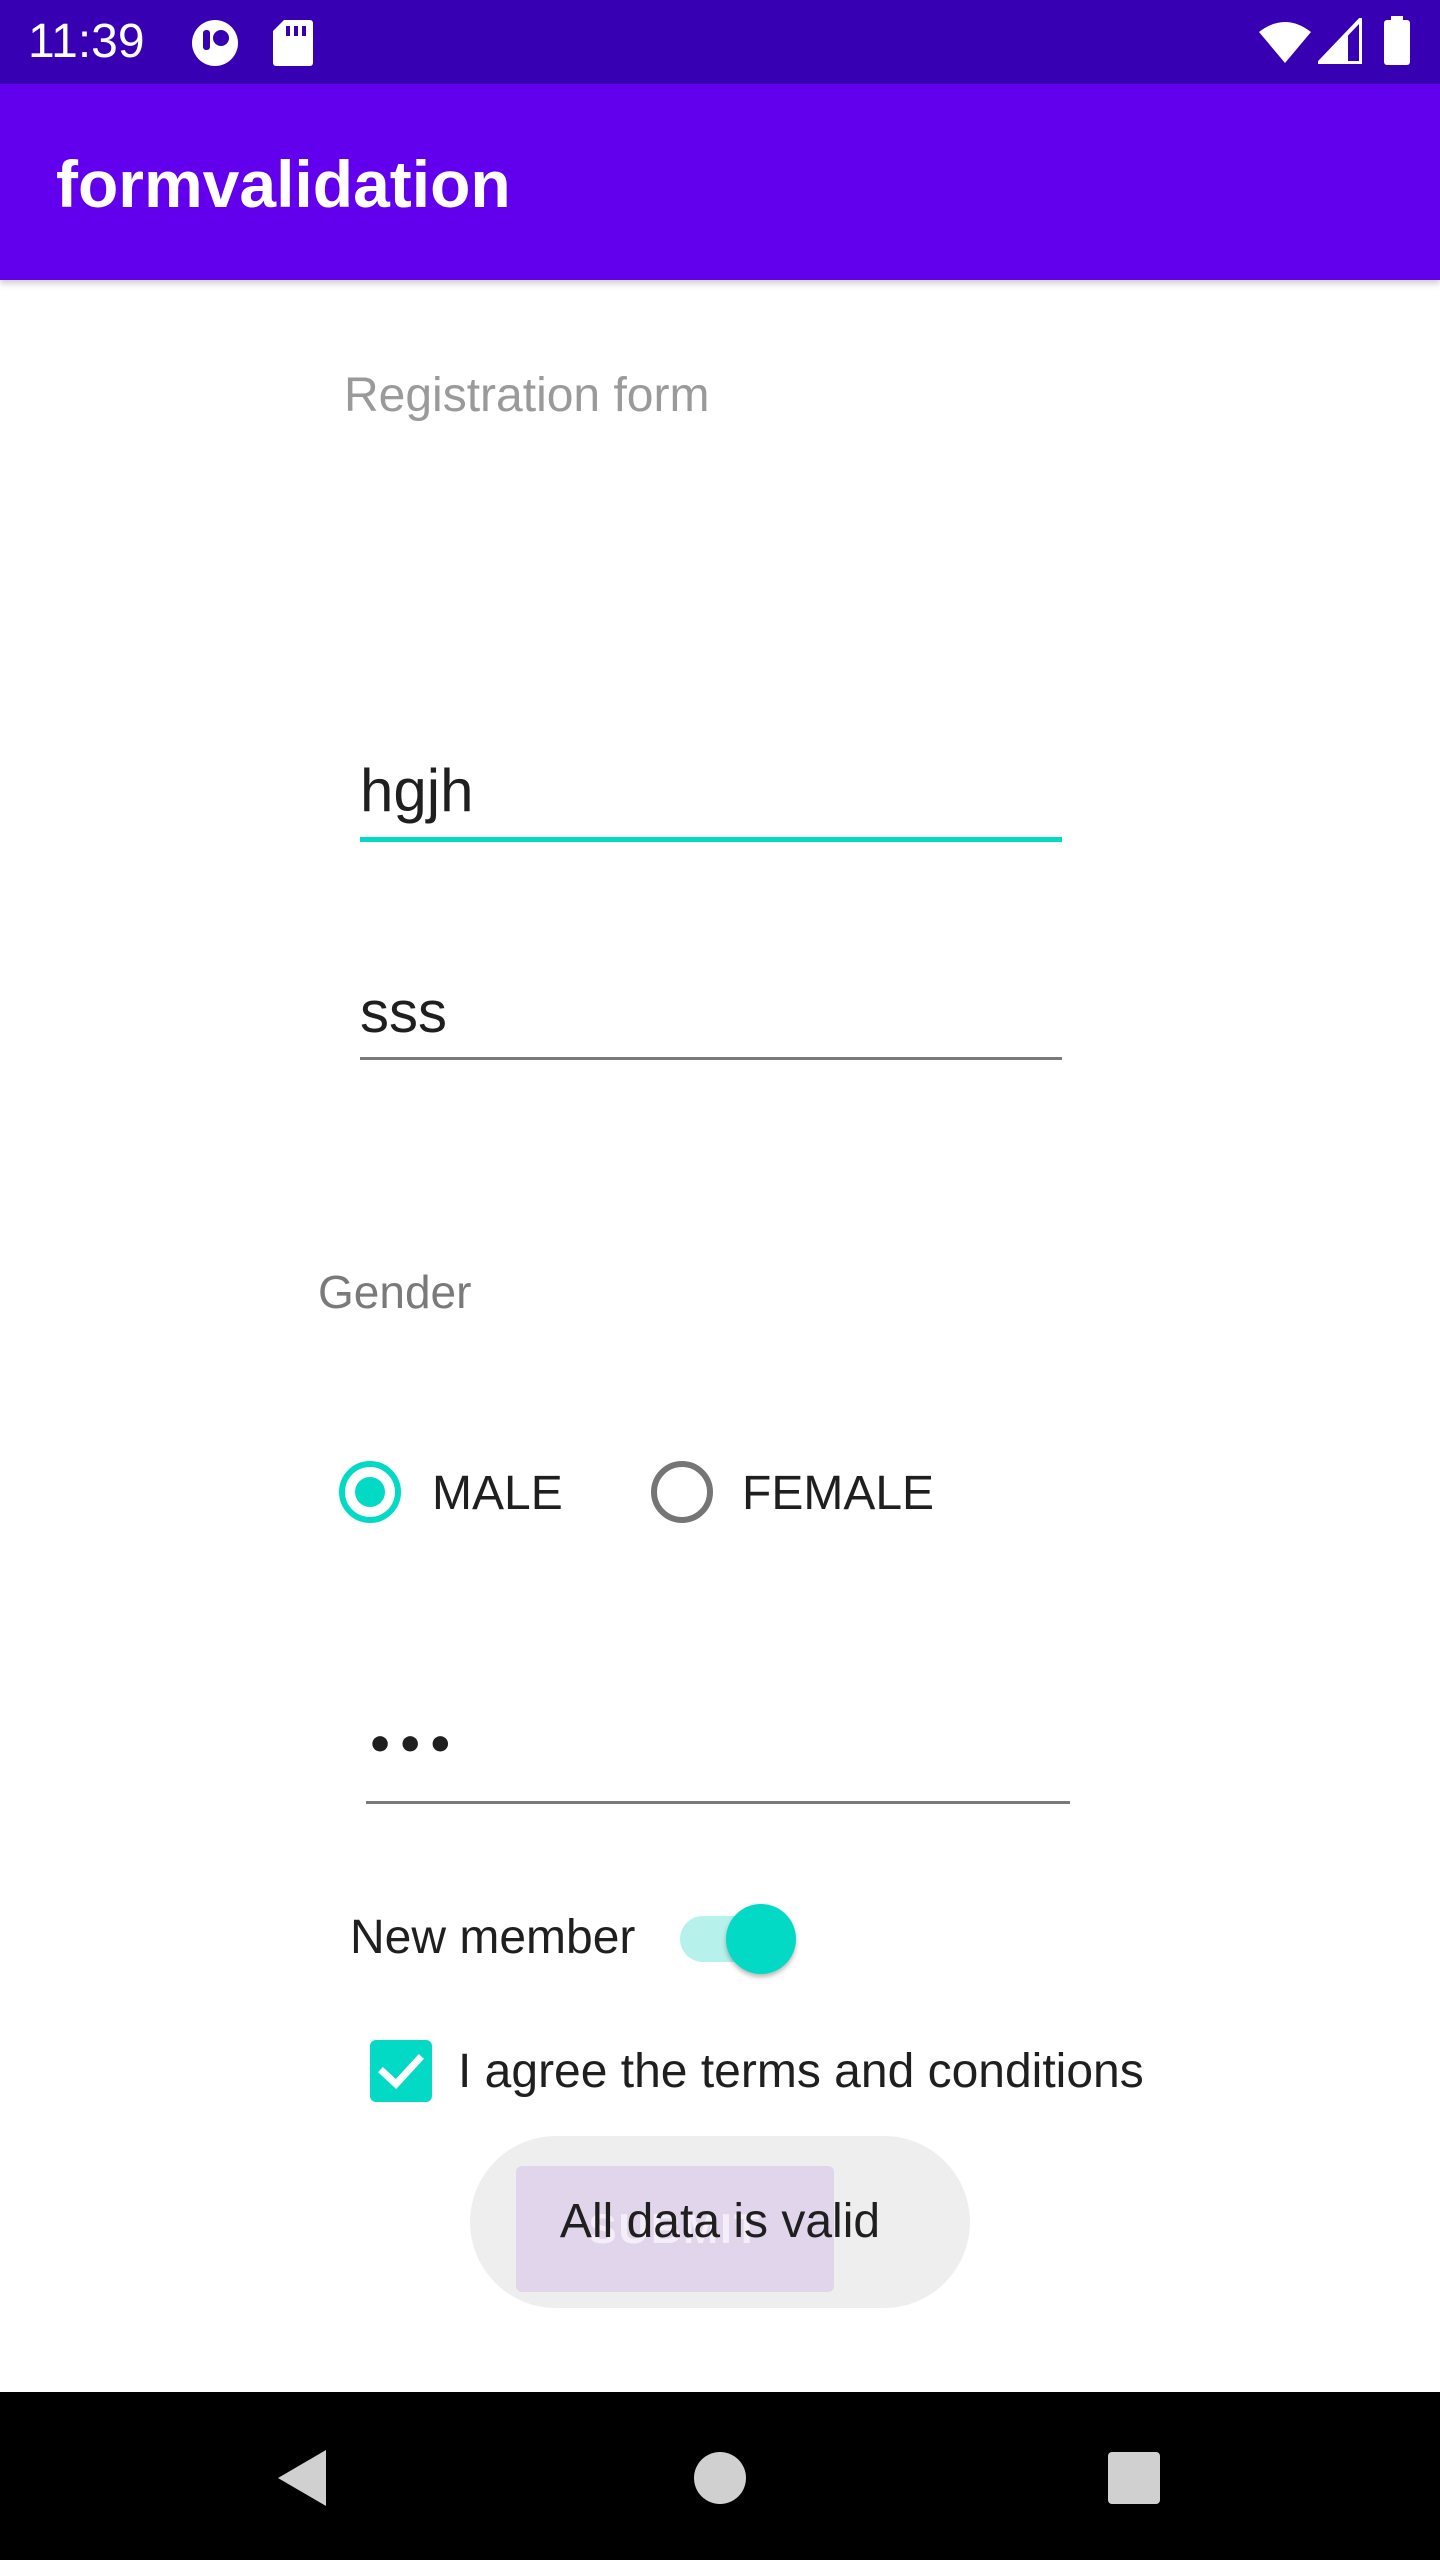 The width and height of the screenshot is (1440, 2560). Describe the element at coordinates (711, 839) in the screenshot. I see `name-field-underline` at that location.